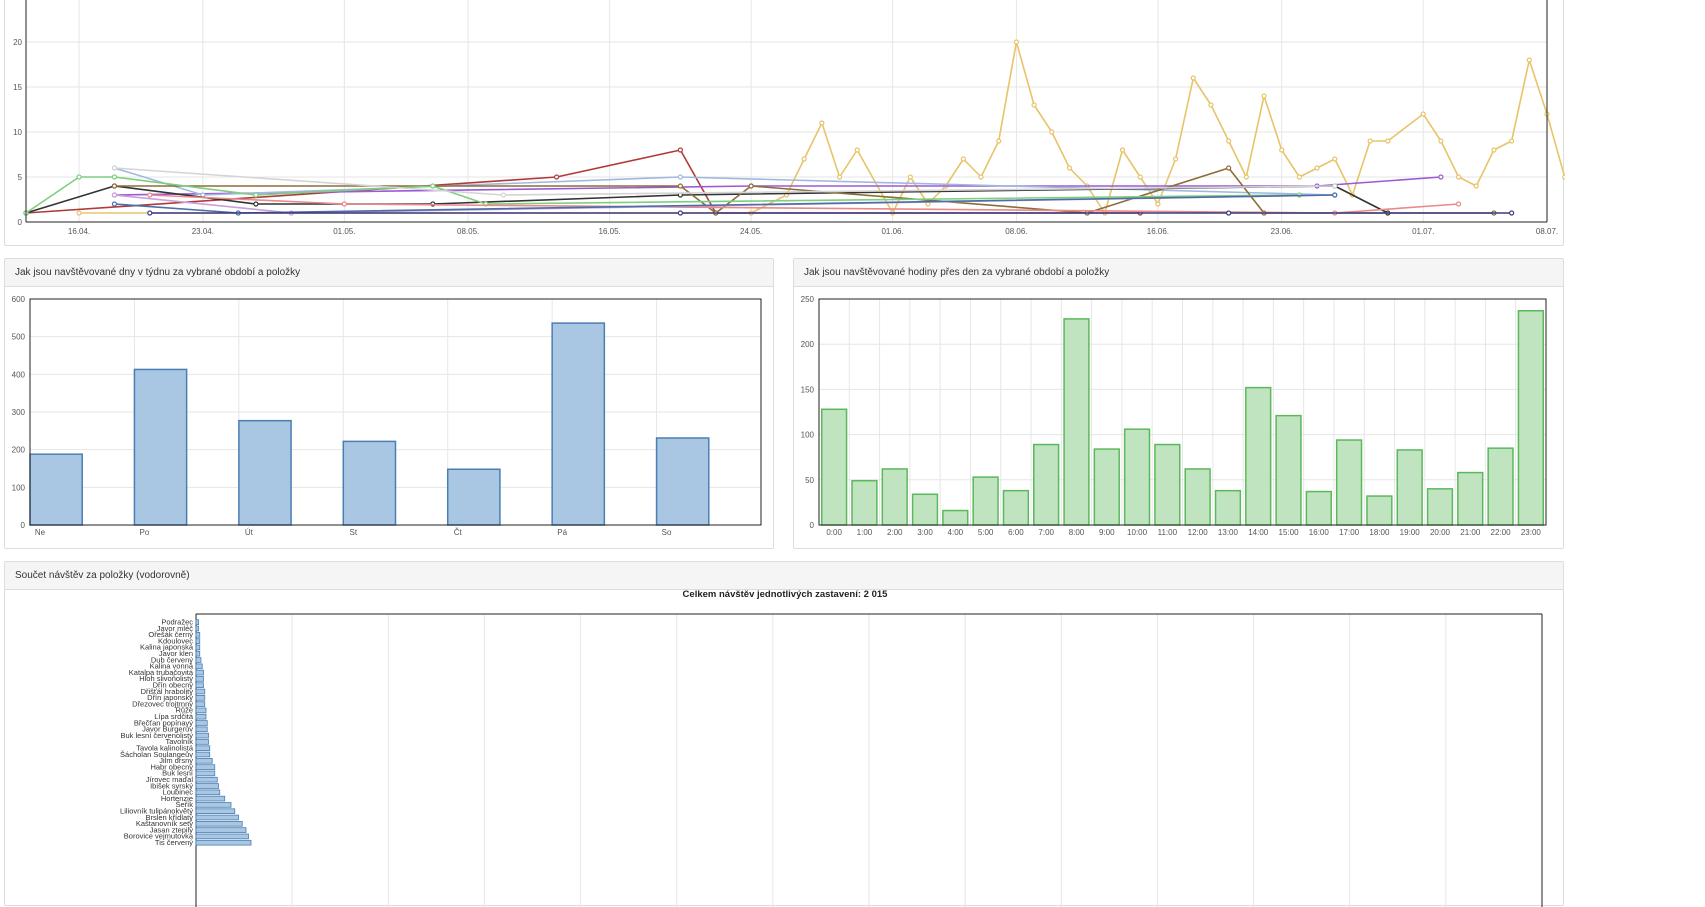 This screenshot has width=1705, height=907. What do you see at coordinates (1282, 231) in the screenshot?
I see `timeline-xtick-label: 23.06.` at bounding box center [1282, 231].